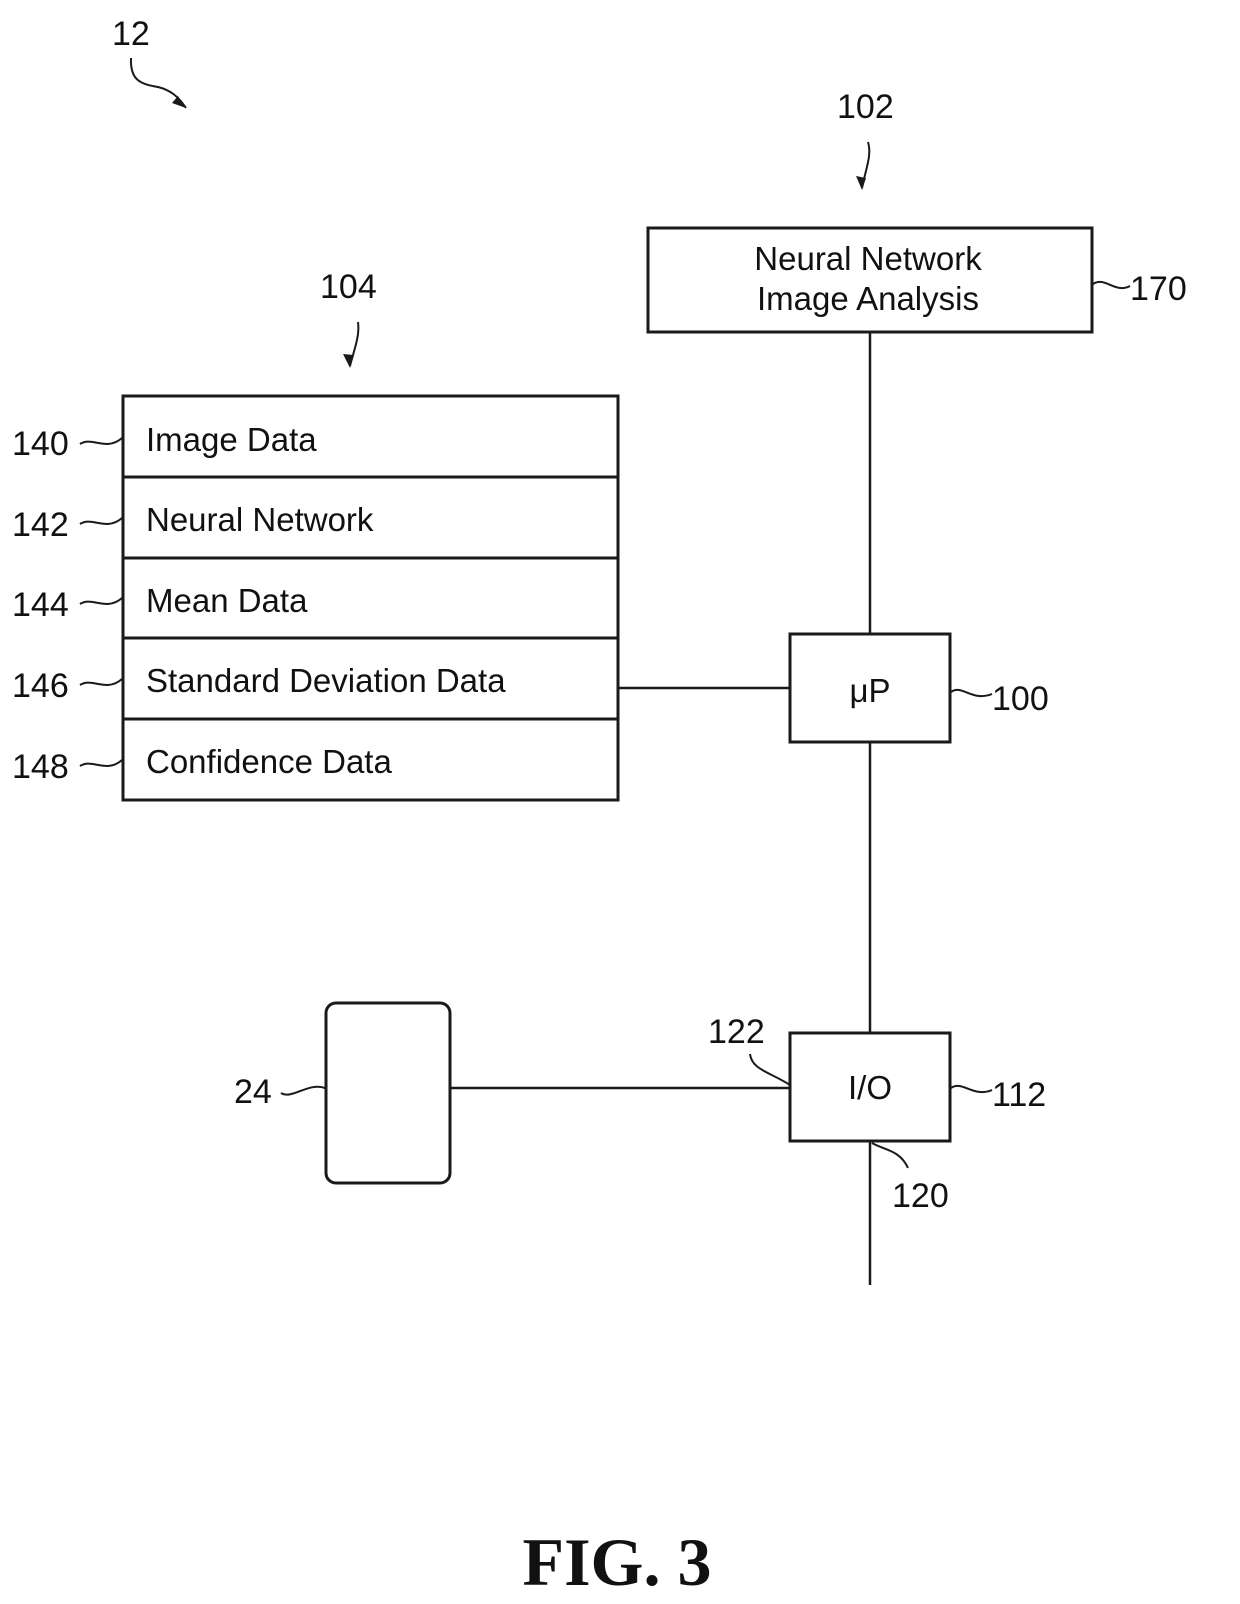 The height and width of the screenshot is (1604, 1240). I want to click on io-bus-leader-icon, so click(890, 1155).